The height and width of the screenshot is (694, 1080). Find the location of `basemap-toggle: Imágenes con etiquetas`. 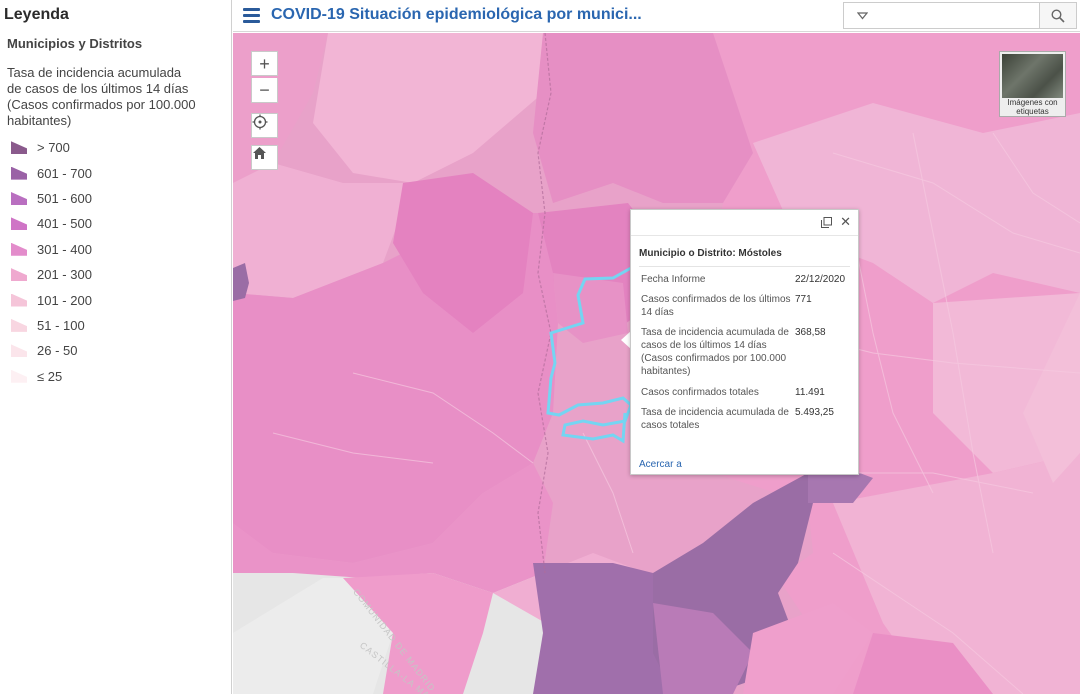

basemap-toggle: Imágenes con etiquetas is located at coordinates (1032, 84).